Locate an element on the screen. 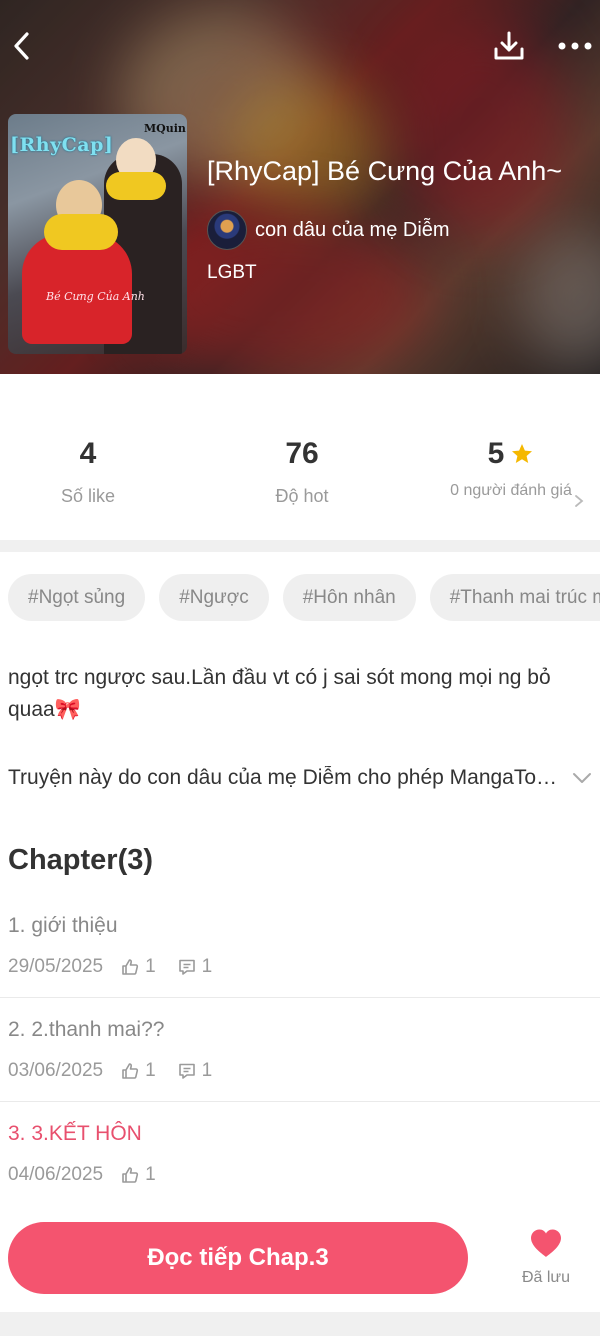 The width and height of the screenshot is (600, 1336). back-button is located at coordinates (22, 46).